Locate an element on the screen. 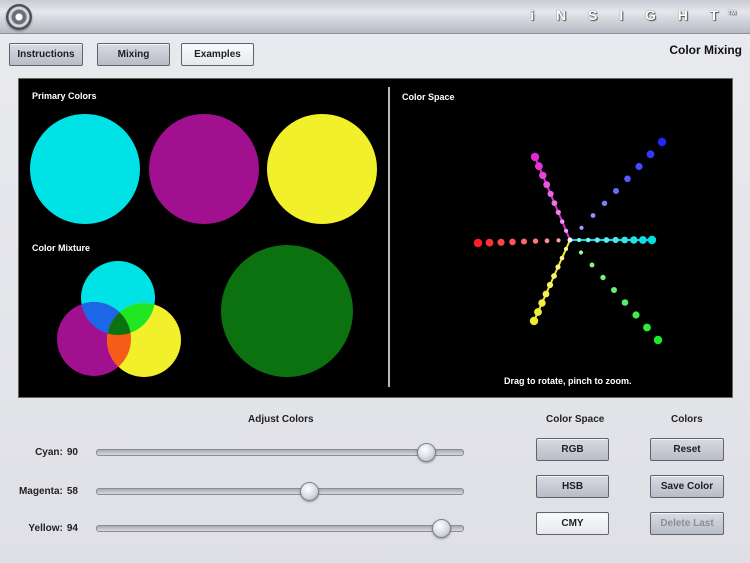 The width and height of the screenshot is (750, 563). color-mixture-venn is located at coordinates (119, 319).